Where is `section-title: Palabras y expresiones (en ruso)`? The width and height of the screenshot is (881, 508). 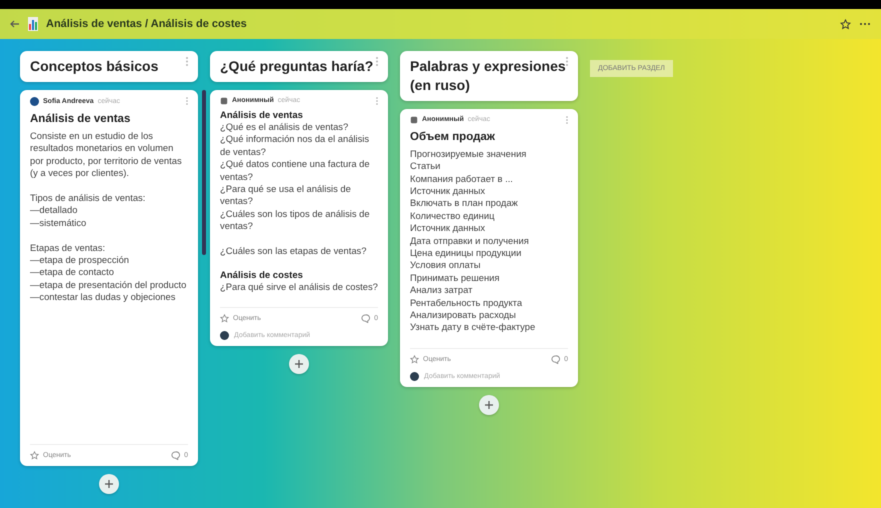 section-title: Palabras y expresiones (en ruso) is located at coordinates (488, 76).